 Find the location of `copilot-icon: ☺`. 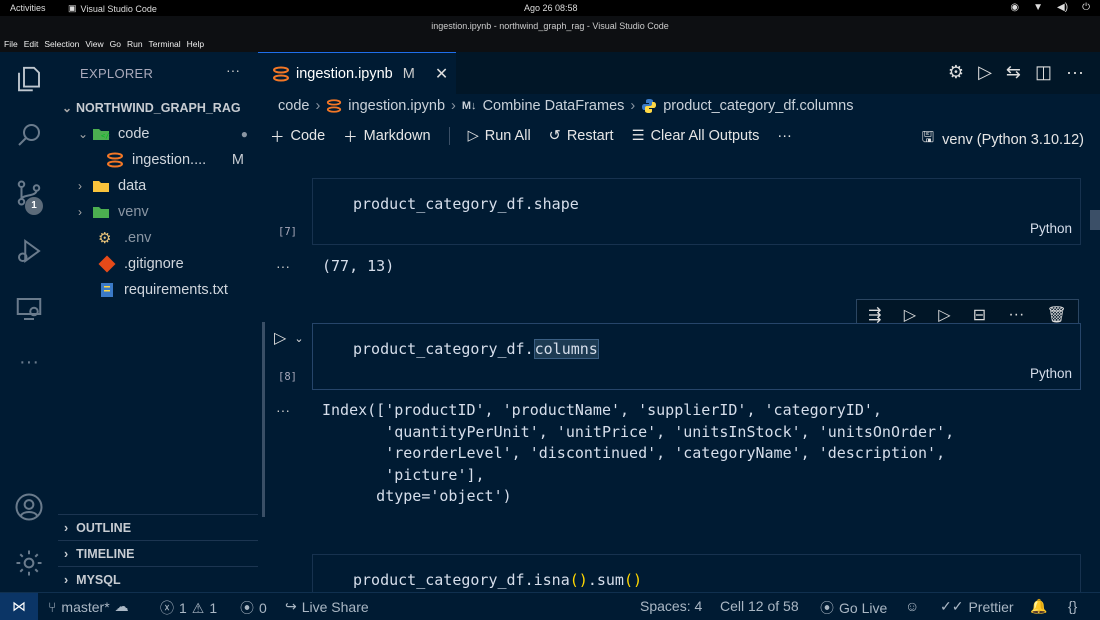

copilot-icon: ☺ is located at coordinates (912, 606).